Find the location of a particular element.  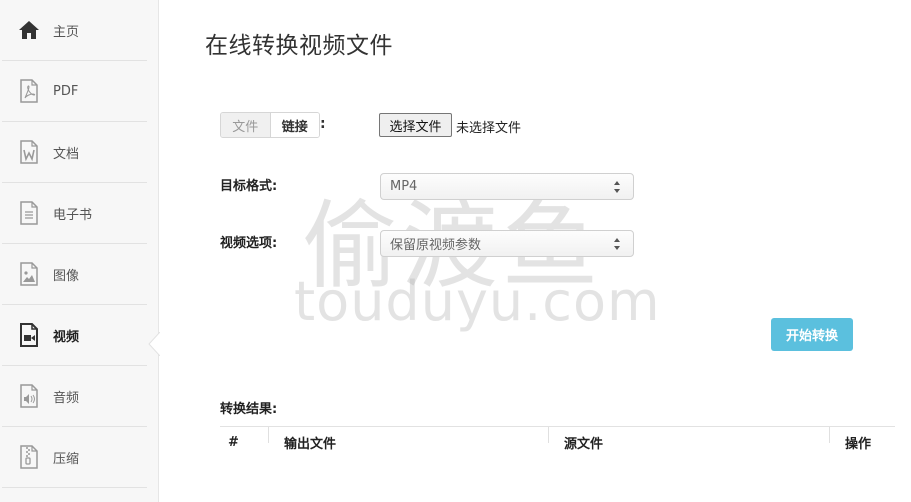

pdf-file-icon is located at coordinates (29, 91).